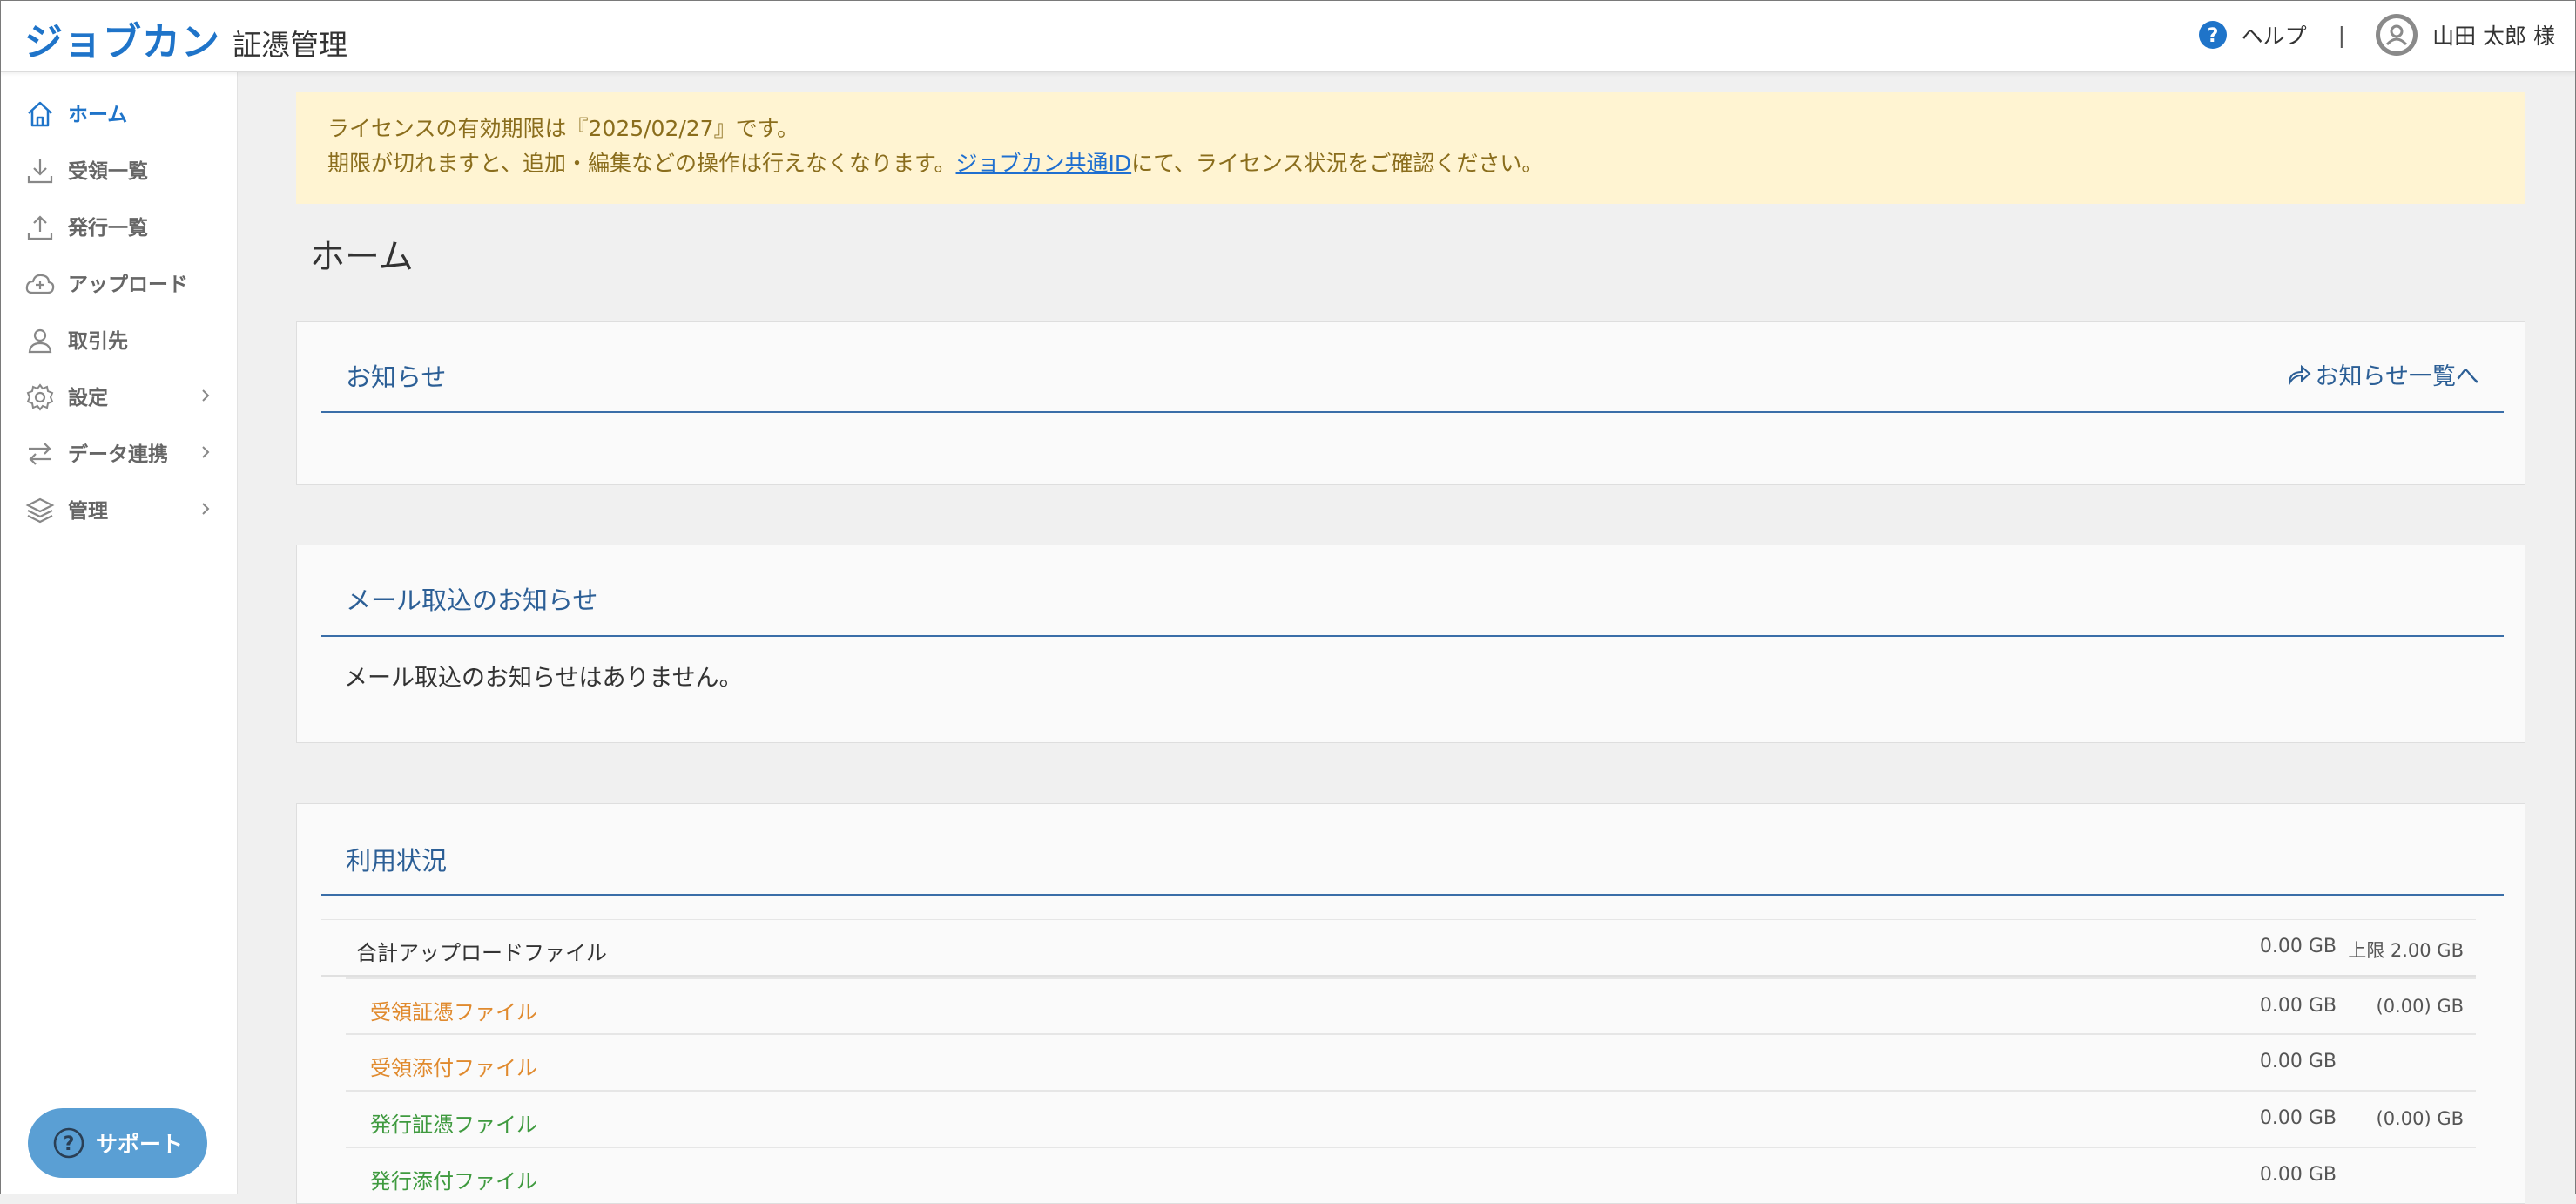  I want to click on header-actions: ? ヘルプ | 山田 太郎 様, so click(2376, 34).